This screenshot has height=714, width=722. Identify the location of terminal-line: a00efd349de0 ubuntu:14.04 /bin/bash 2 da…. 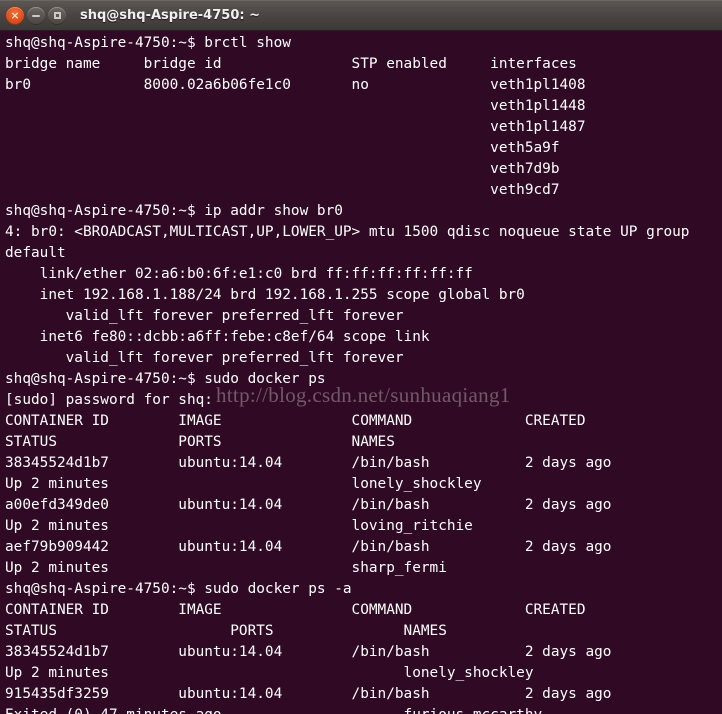
(308, 505).